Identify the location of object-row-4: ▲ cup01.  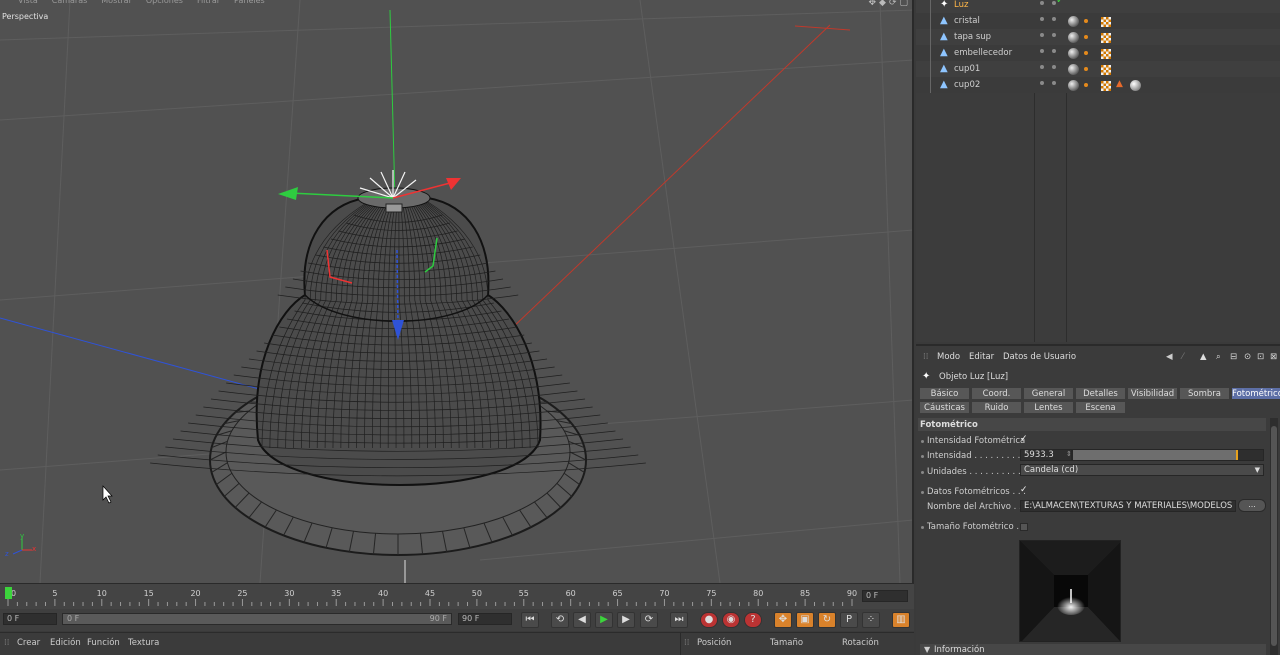
(1098, 69).